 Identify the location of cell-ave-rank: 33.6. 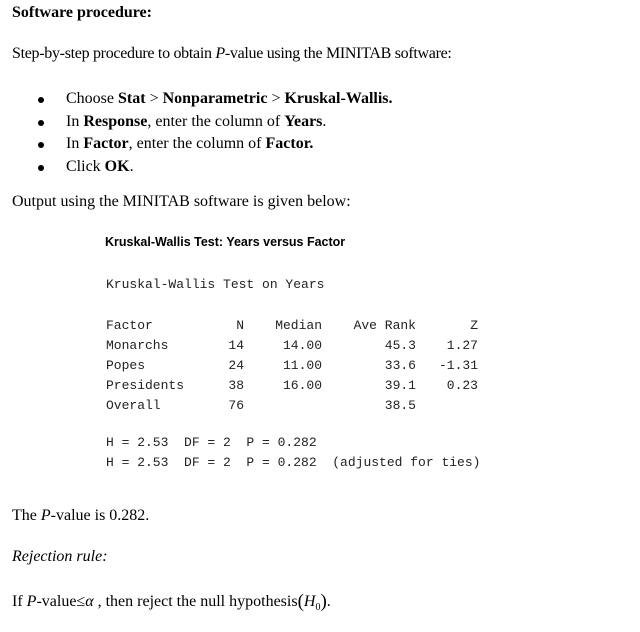
(400, 365).